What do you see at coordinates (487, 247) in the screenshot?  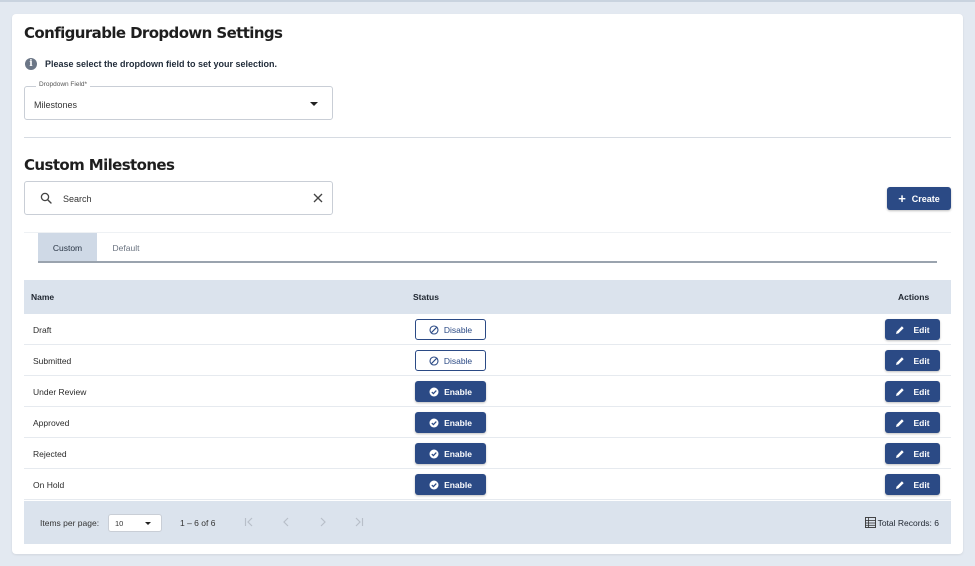 I see `tabs-bar: Custom Default` at bounding box center [487, 247].